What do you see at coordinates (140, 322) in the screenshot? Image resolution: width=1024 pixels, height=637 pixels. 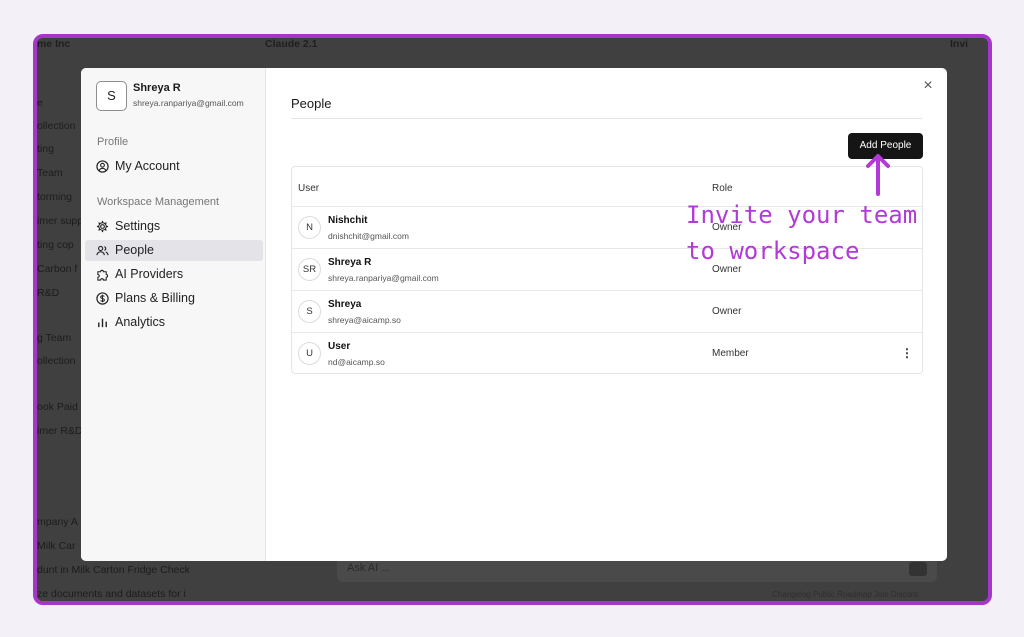 I see `nav-label: Analytics` at bounding box center [140, 322].